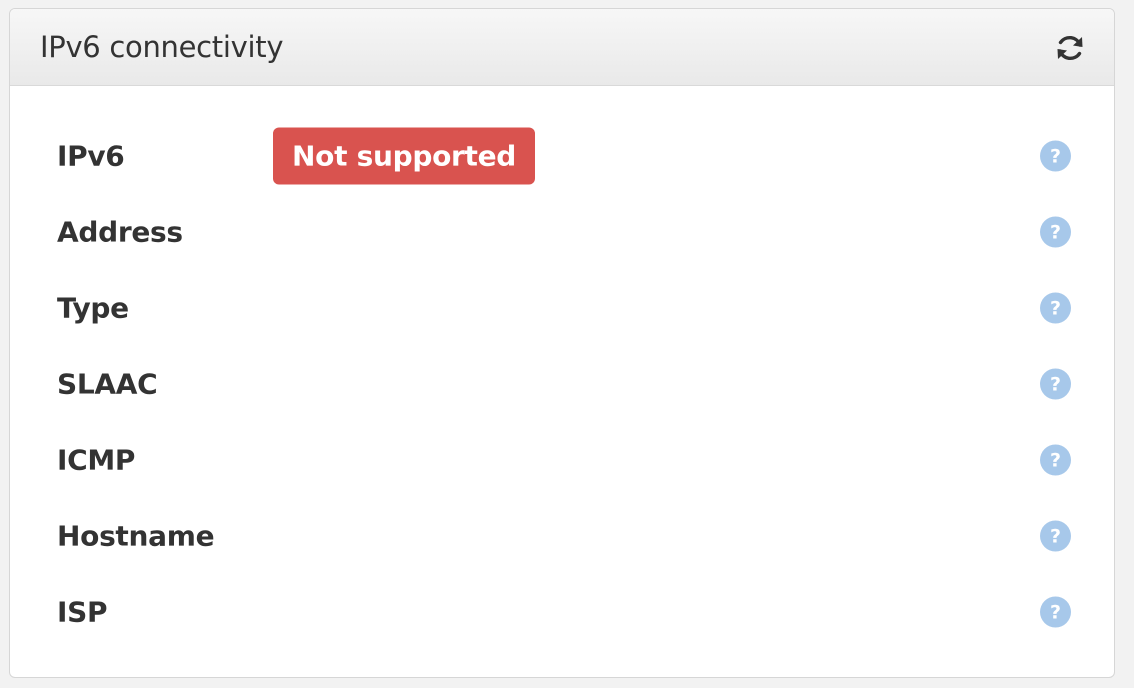 The height and width of the screenshot is (688, 1134). Describe the element at coordinates (562, 384) in the screenshot. I see `row-slaac: SLAAC ?` at that location.